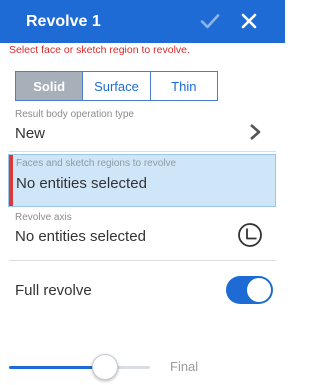 This screenshot has width=320, height=385. I want to click on toggle-knob, so click(259, 290).